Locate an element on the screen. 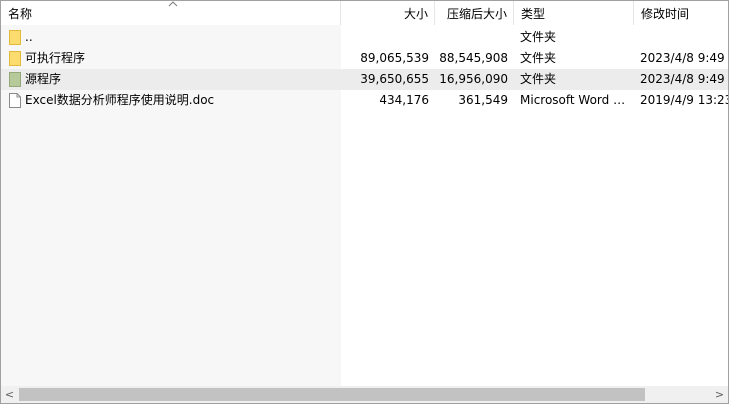 The height and width of the screenshot is (404, 729). file-size: 434,176 is located at coordinates (404, 100).